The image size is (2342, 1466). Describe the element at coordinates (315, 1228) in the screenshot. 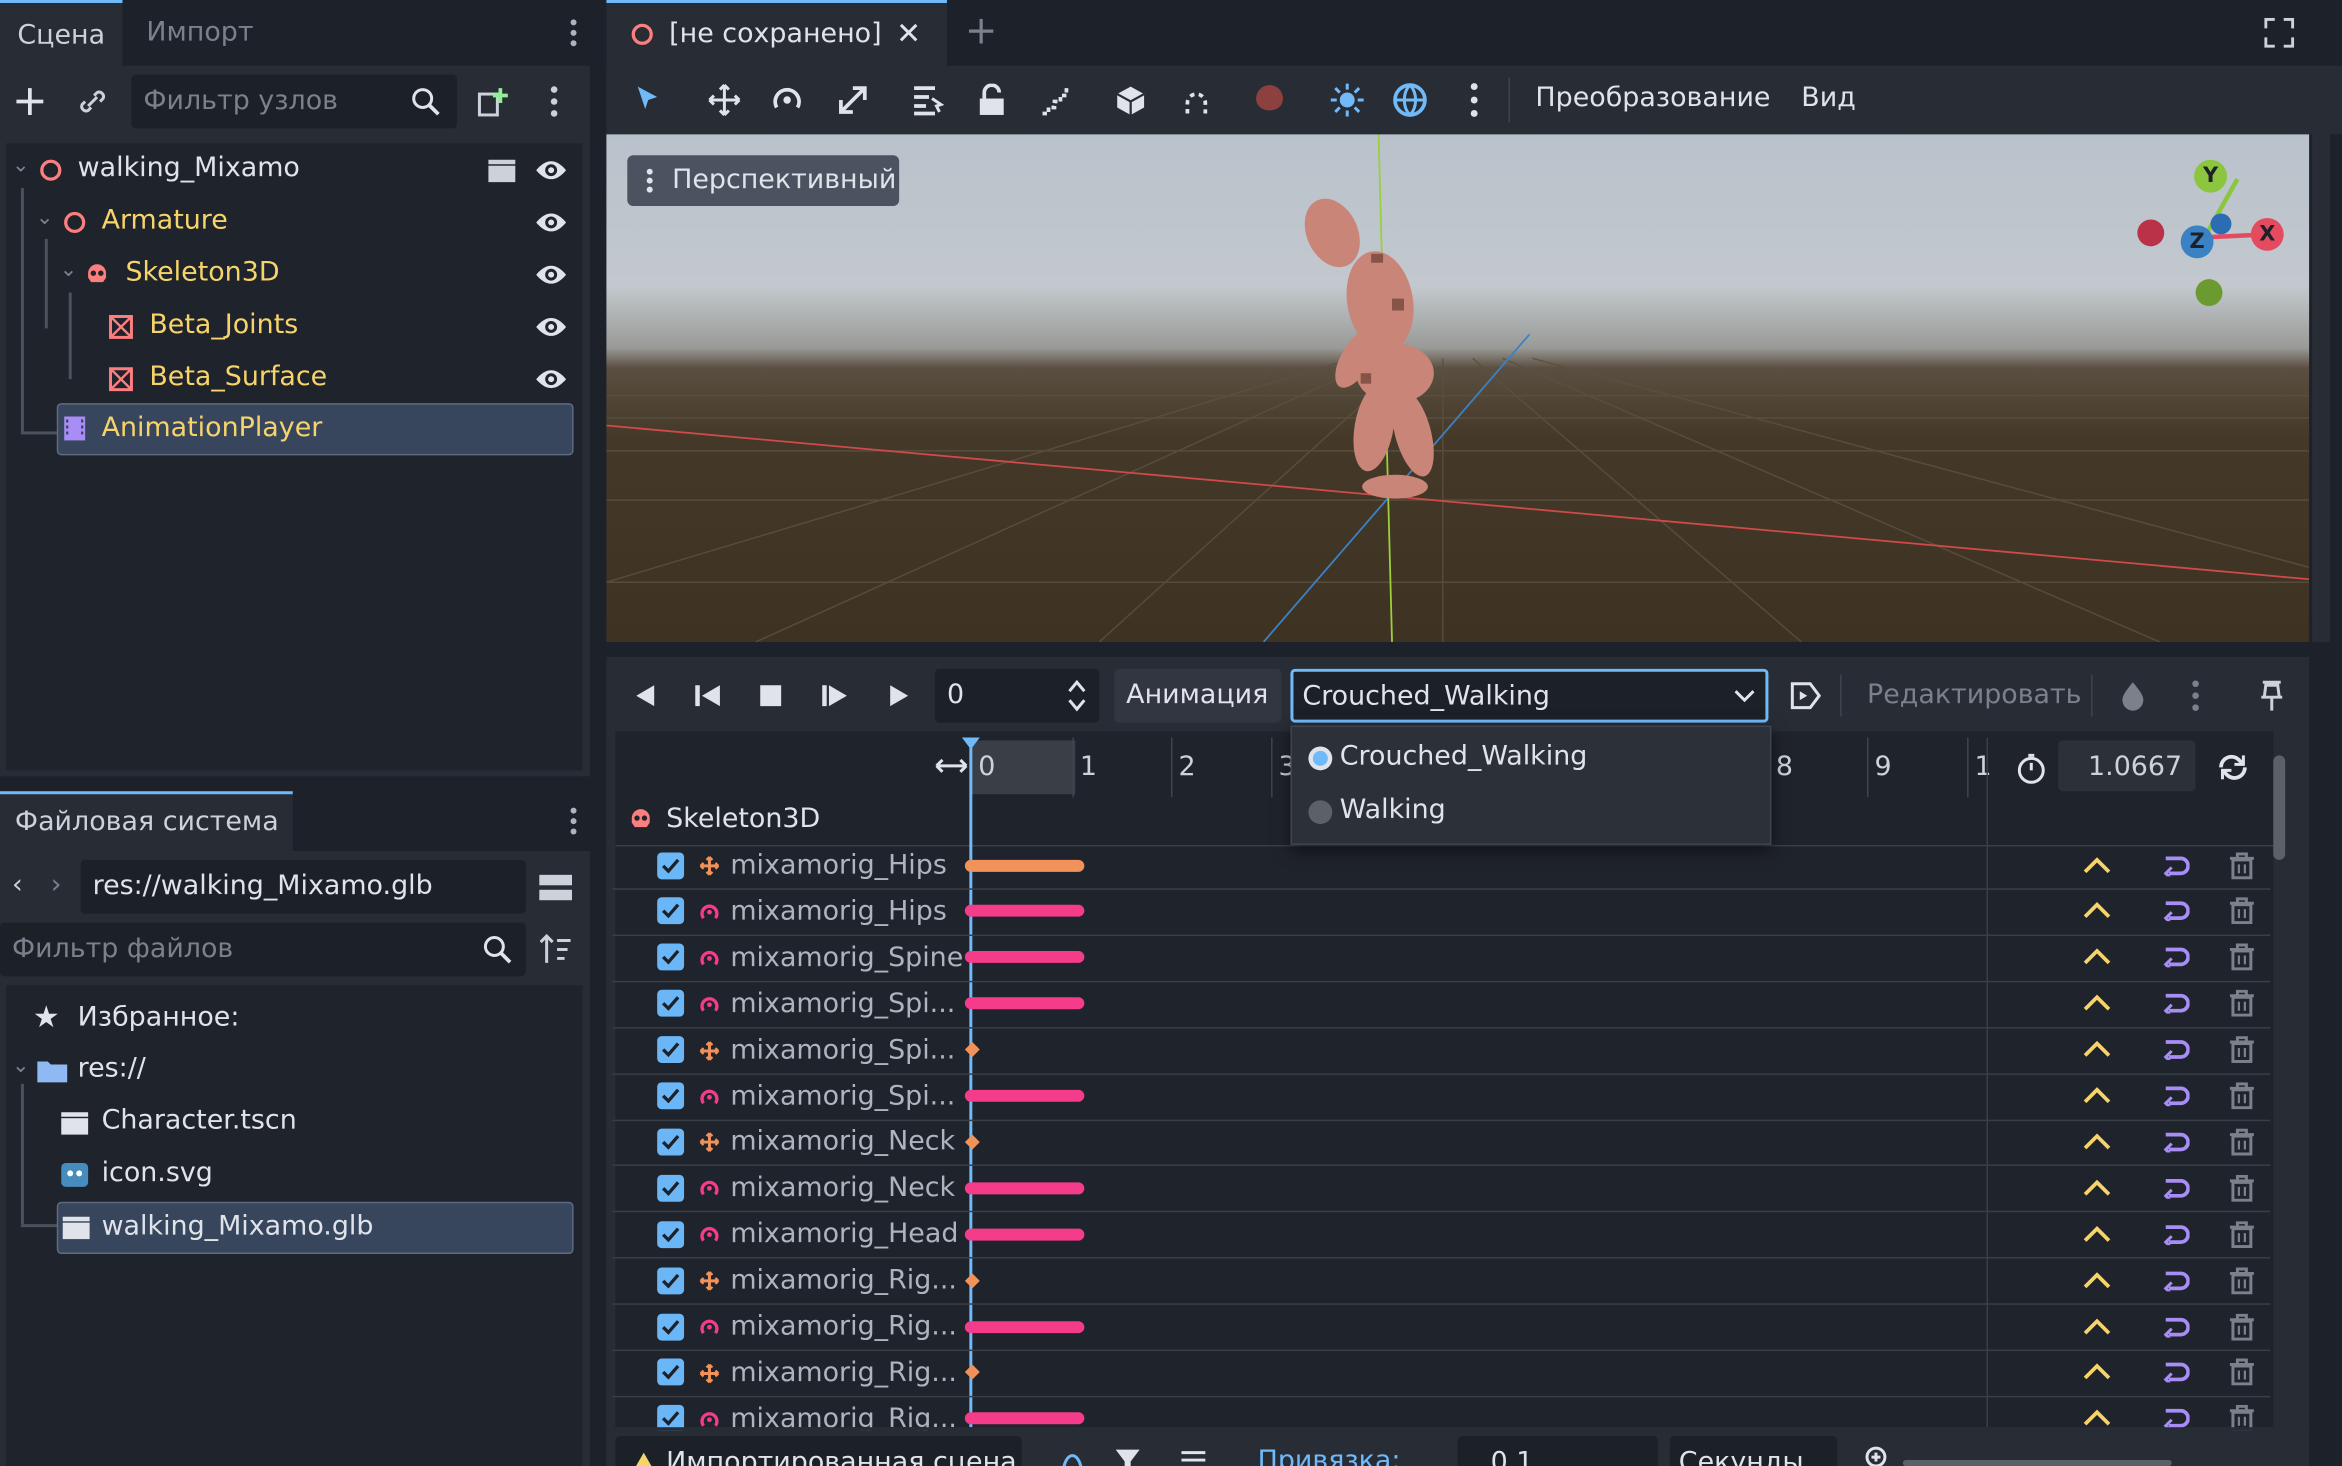

I see `file-item-walking-mixamo-glb: walking_Mixamo.glb` at that location.